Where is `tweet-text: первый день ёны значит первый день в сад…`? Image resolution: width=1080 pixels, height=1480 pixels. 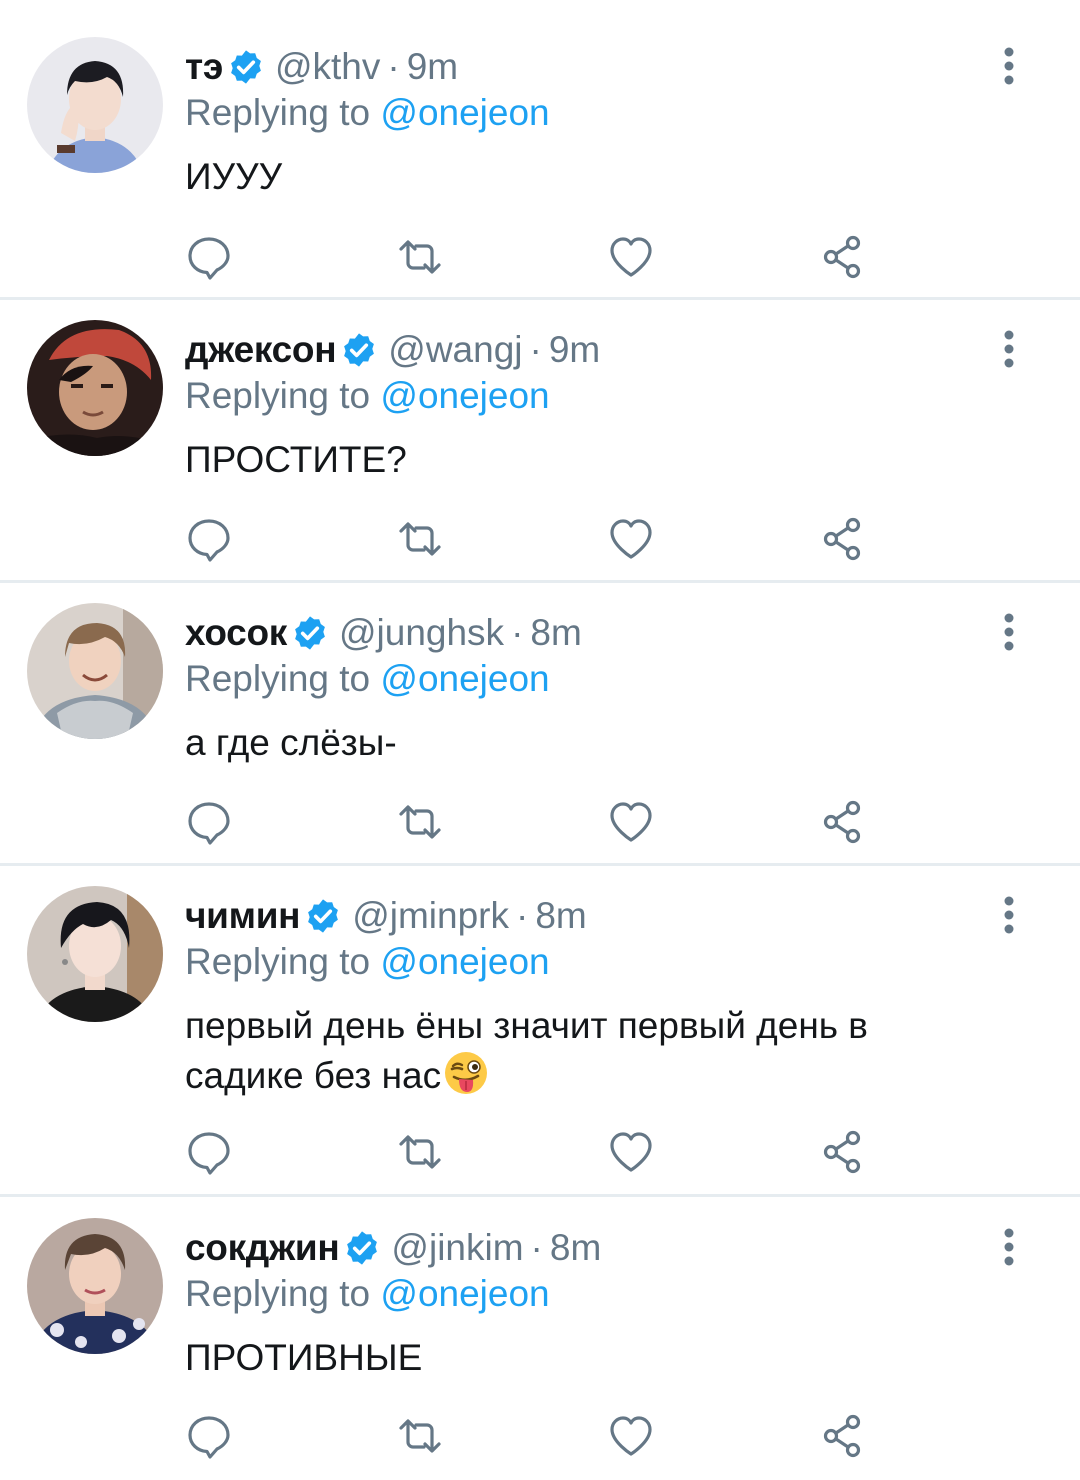 tweet-text: первый день ёны значит первый день в сад… is located at coordinates (585, 1050).